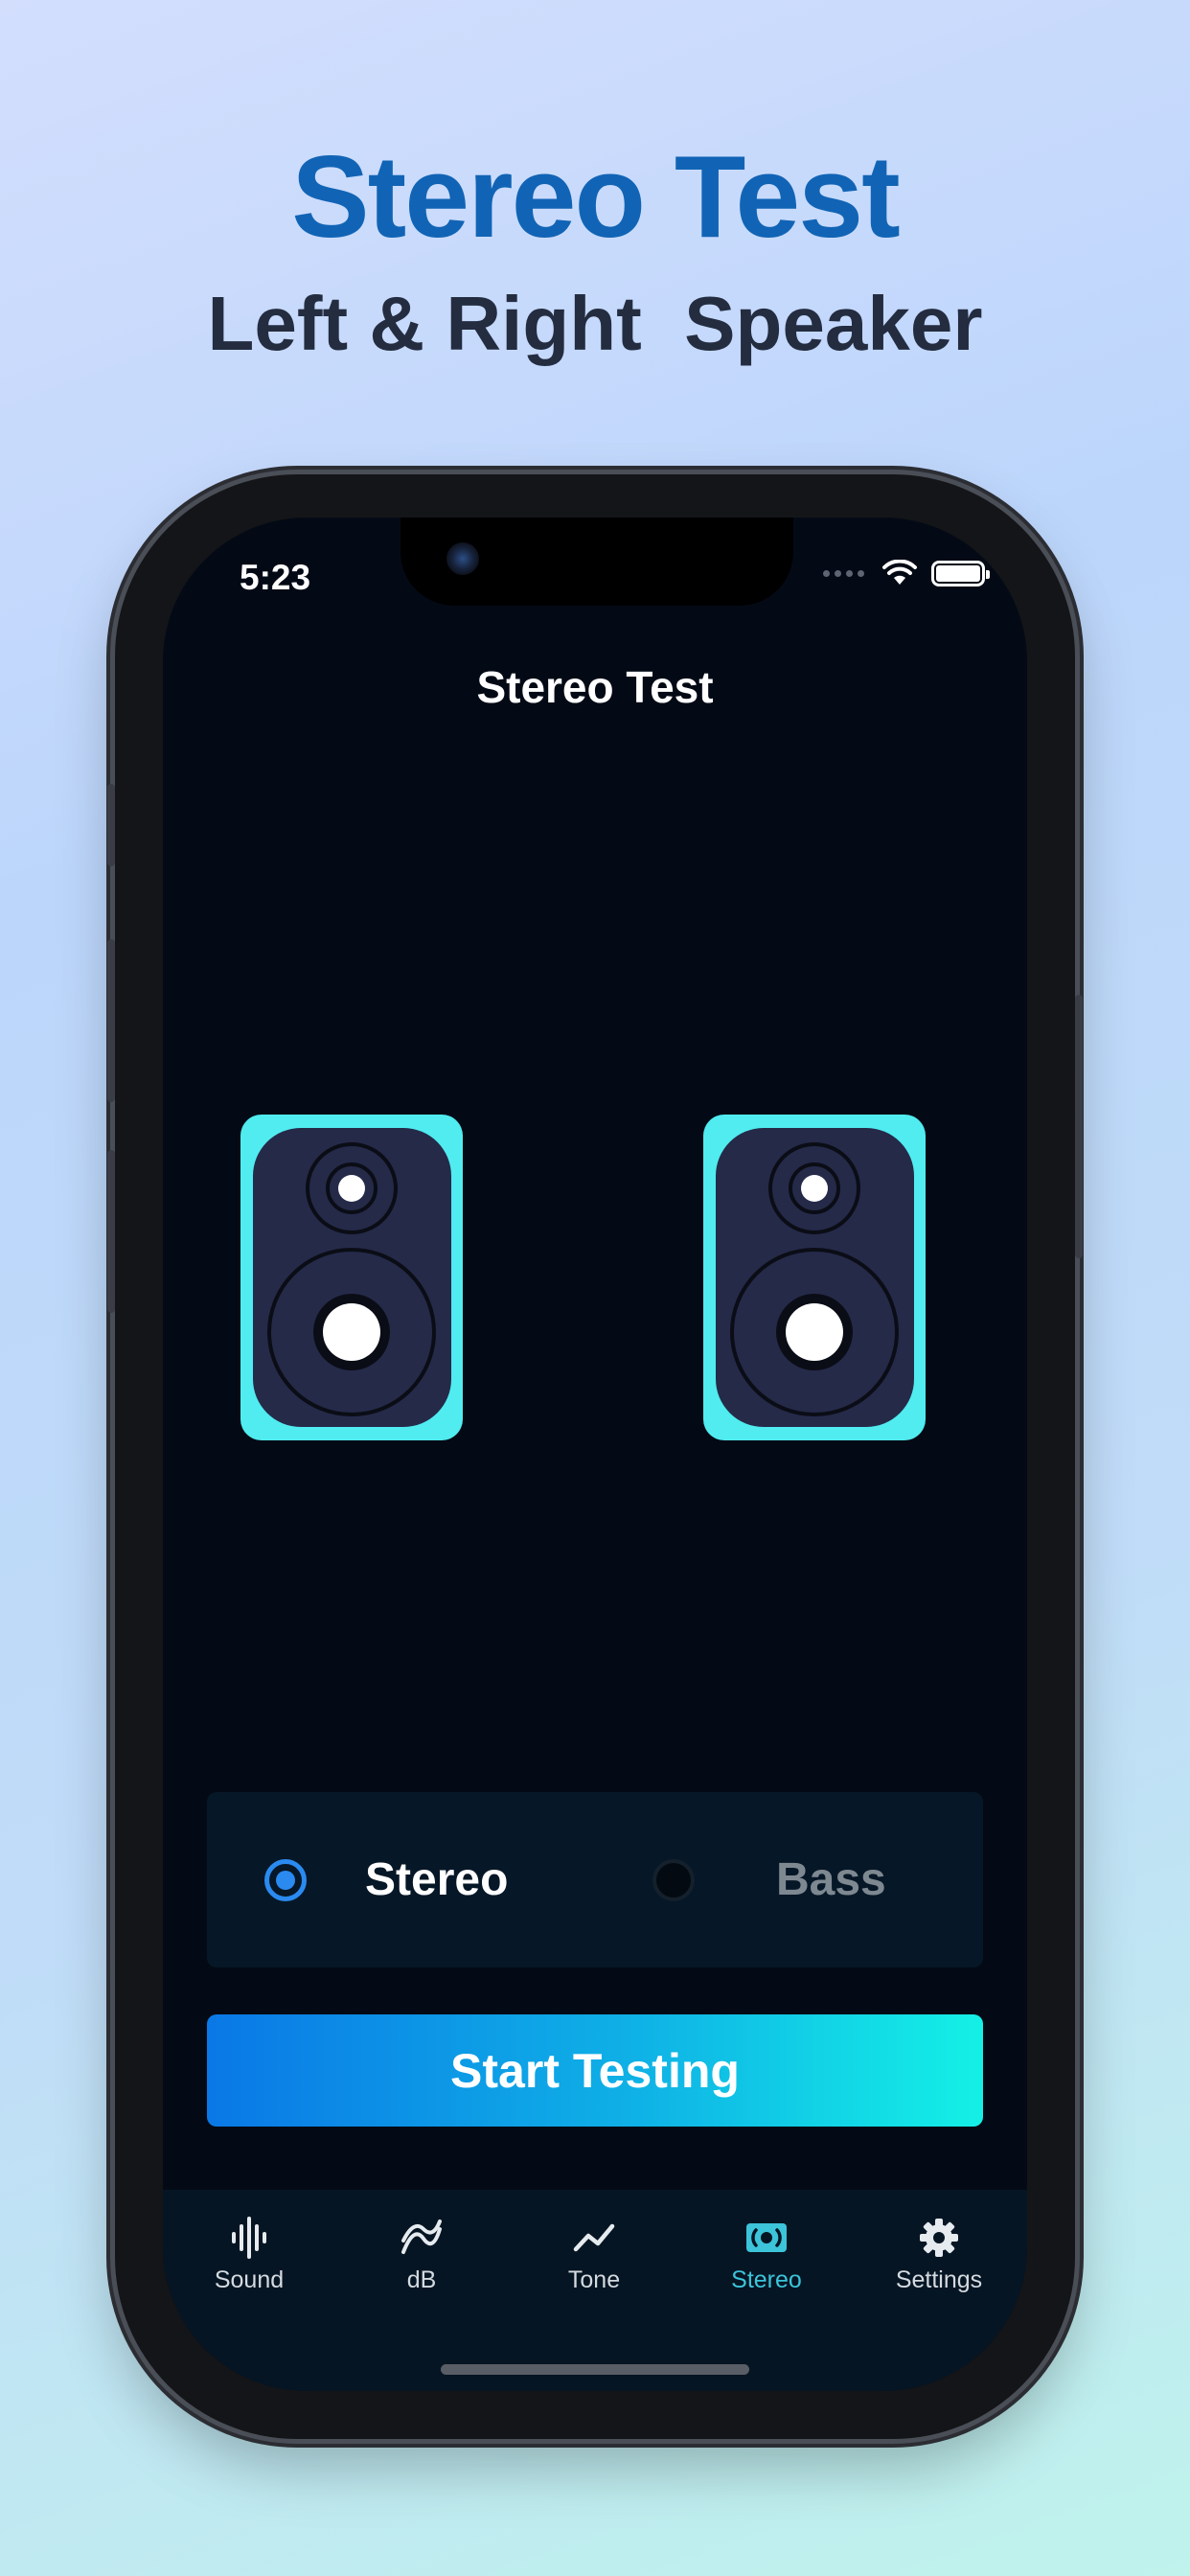 The image size is (1190, 2576). I want to click on tone-line-icon, so click(594, 2238).